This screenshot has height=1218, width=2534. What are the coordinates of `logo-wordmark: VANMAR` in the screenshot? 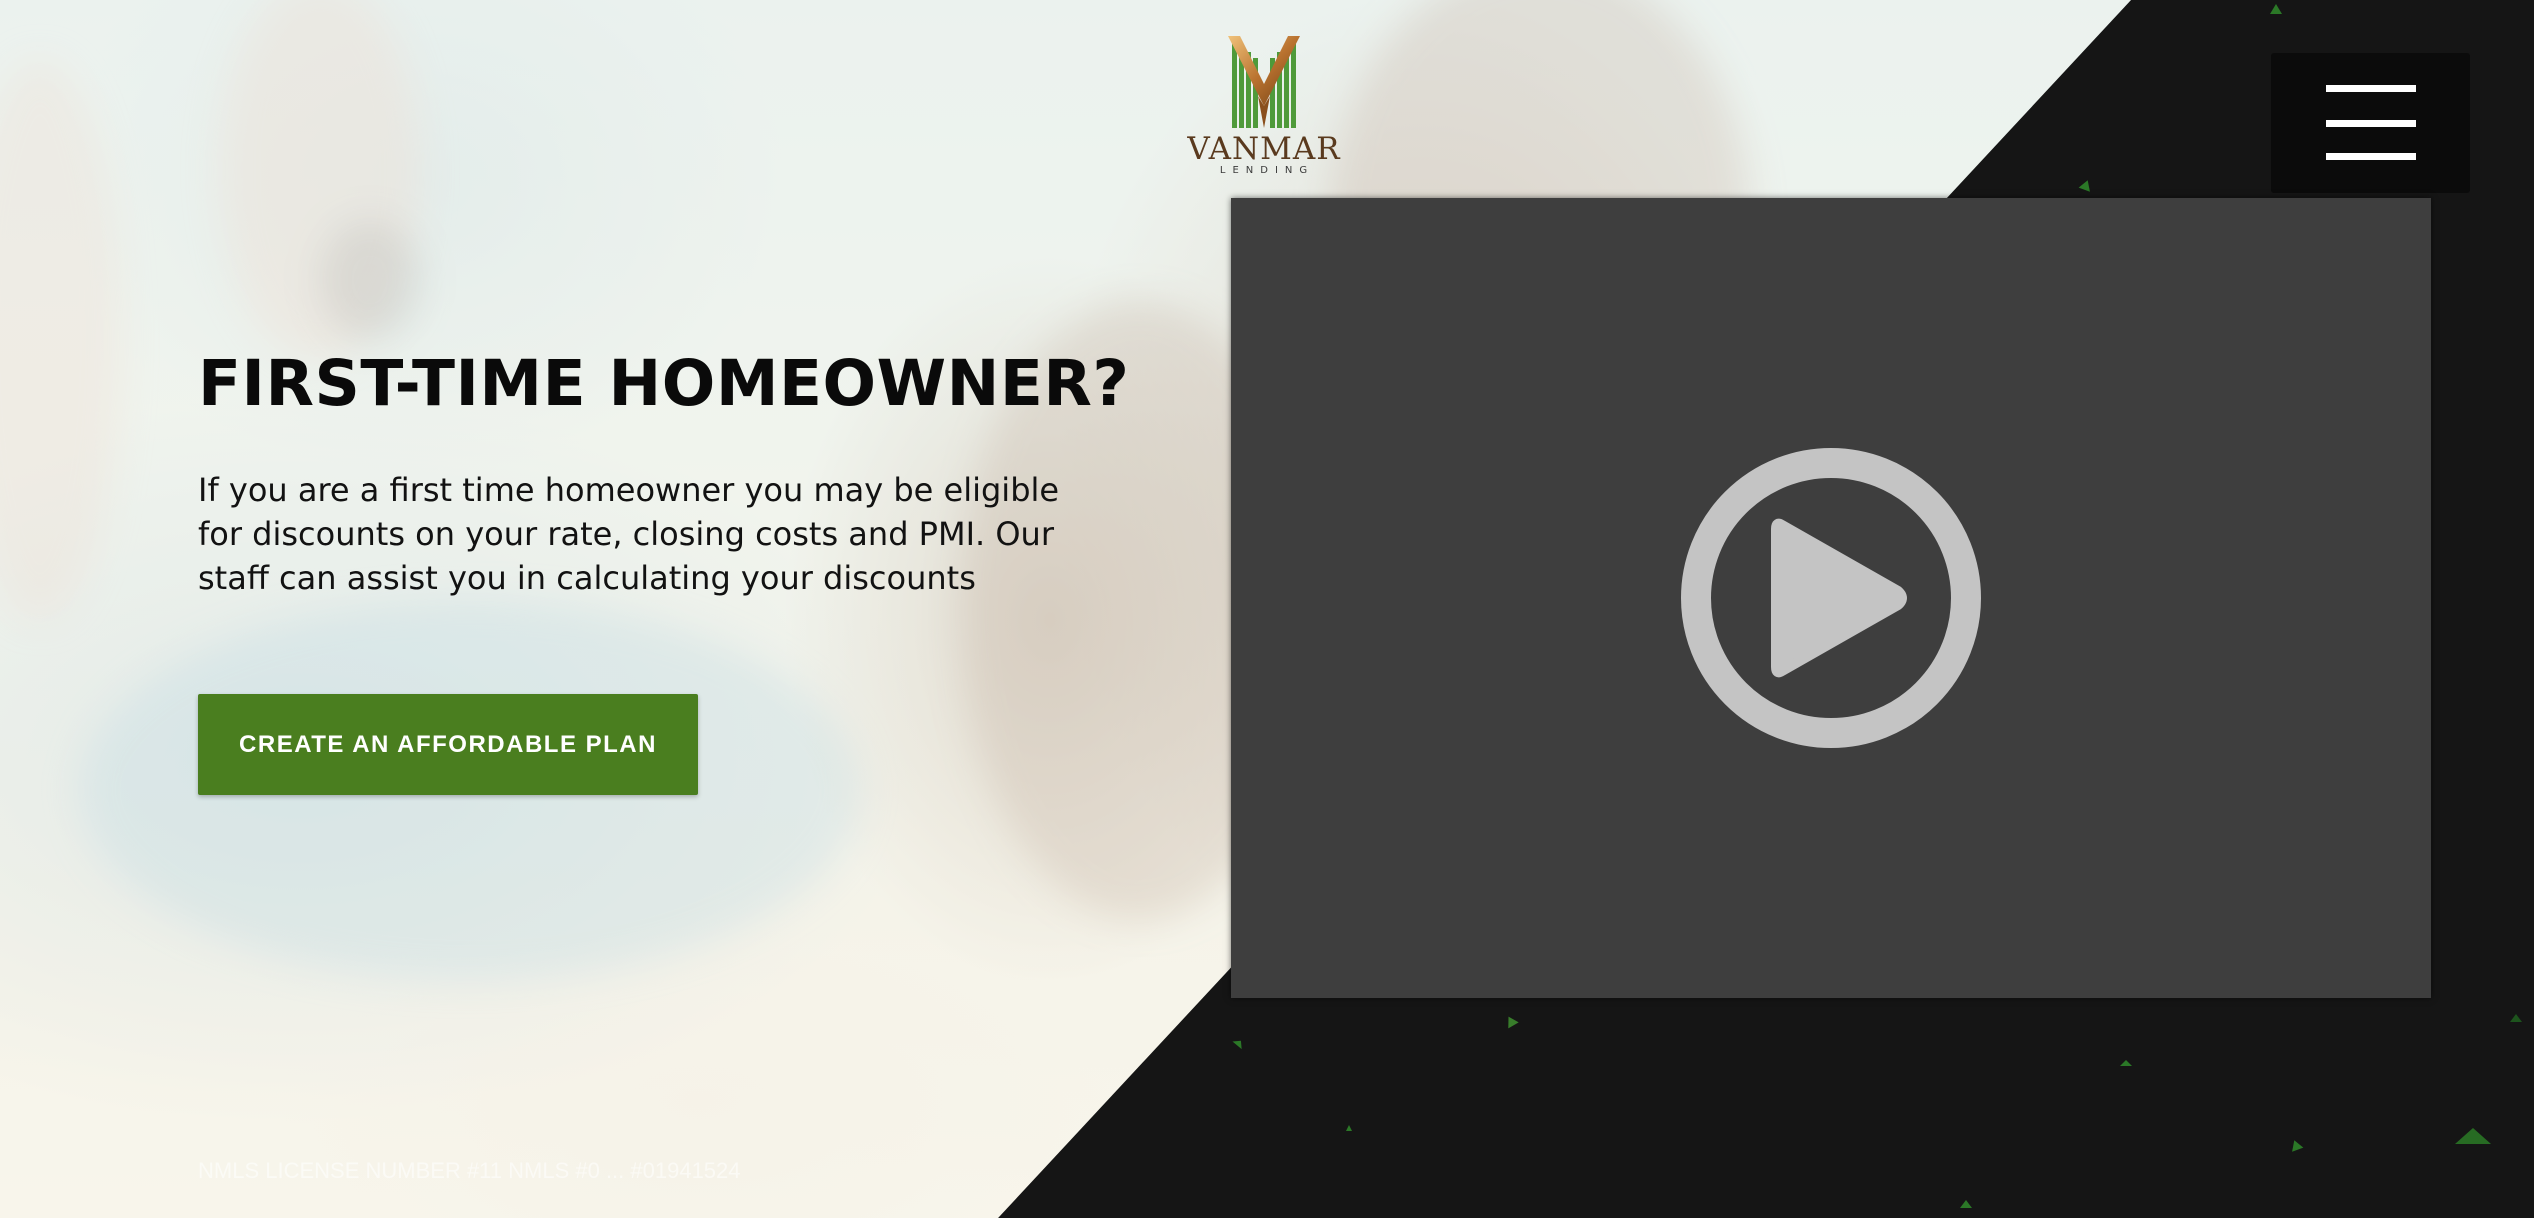 It's located at (1264, 149).